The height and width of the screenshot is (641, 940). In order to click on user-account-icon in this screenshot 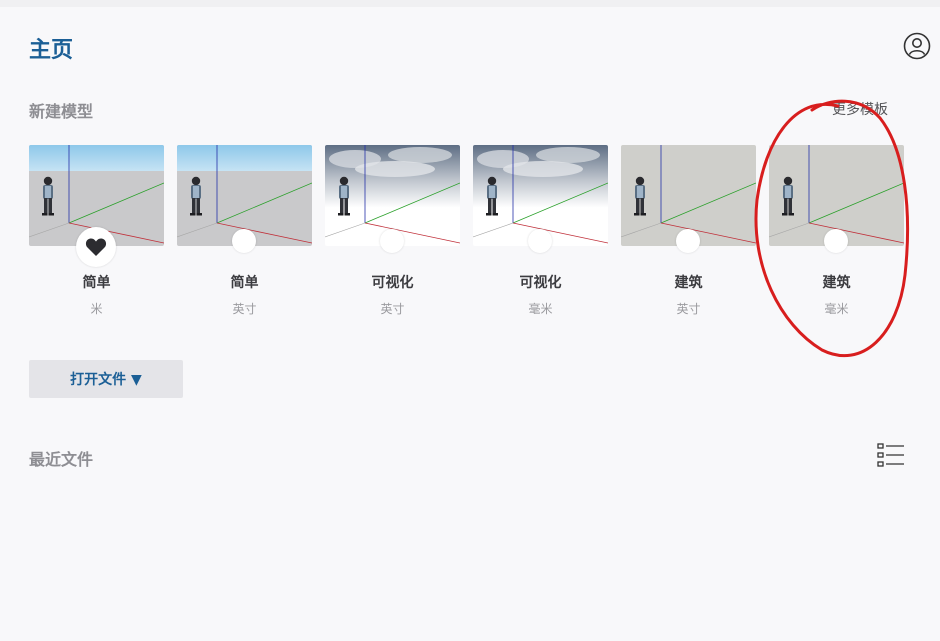, I will do `click(917, 46)`.